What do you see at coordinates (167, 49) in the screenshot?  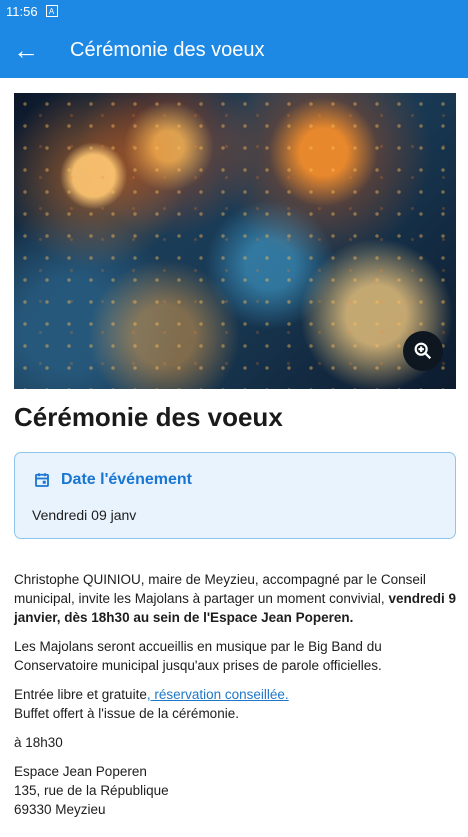 I see `page-title: Cérémonie des voeux` at bounding box center [167, 49].